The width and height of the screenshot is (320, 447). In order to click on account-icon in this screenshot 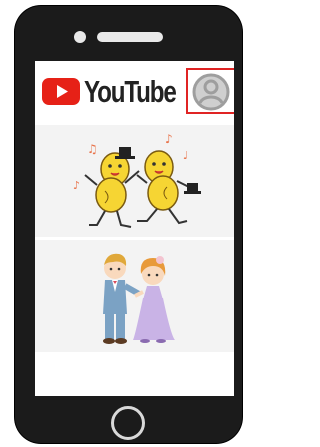, I will do `click(211, 92)`.